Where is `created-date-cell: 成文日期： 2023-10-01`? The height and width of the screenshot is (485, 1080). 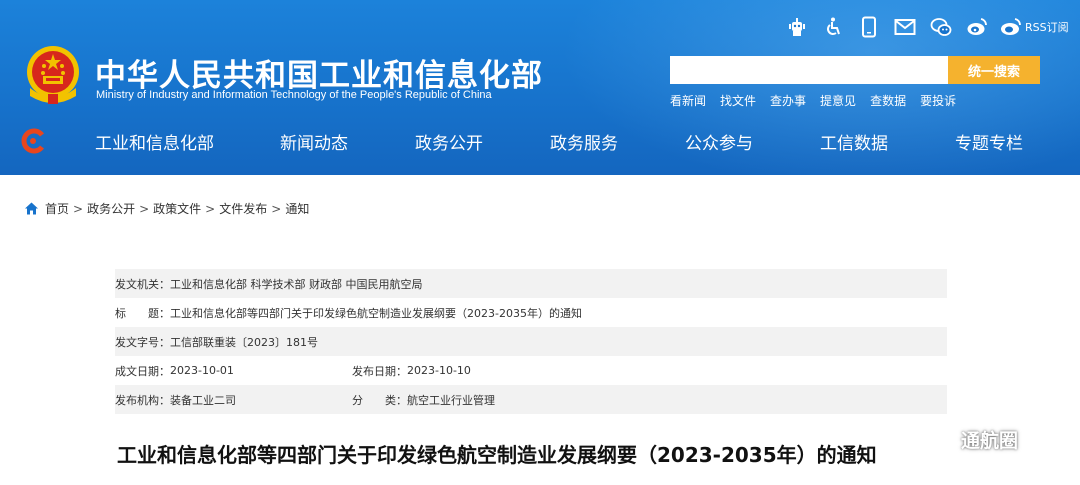
created-date-cell: 成文日期： 2023-10-01 is located at coordinates (233, 371).